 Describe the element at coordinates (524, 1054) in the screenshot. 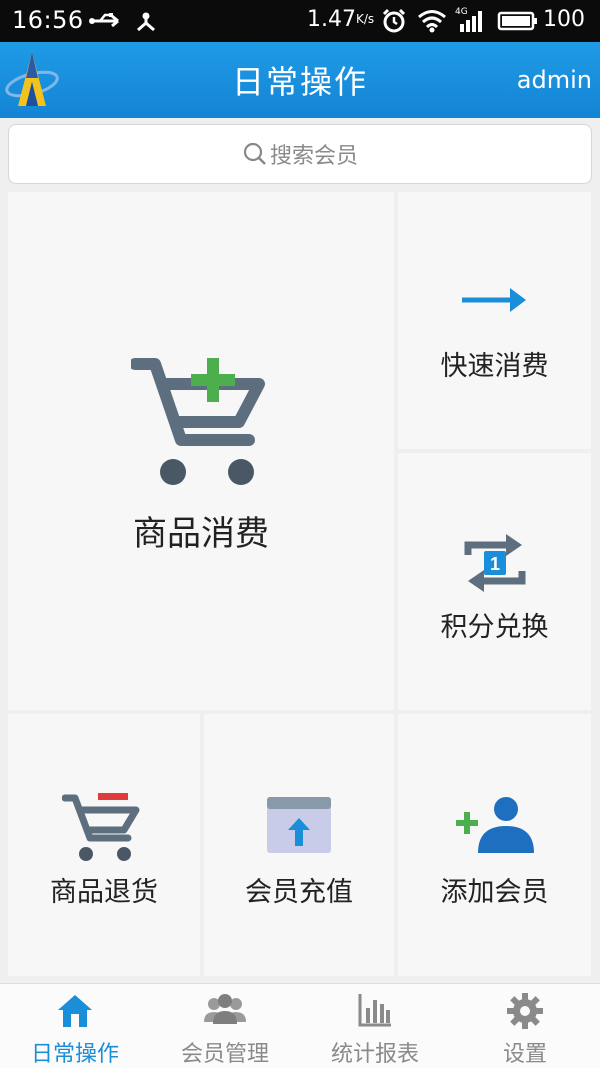

I see `nav-label-settings: 设置` at that location.